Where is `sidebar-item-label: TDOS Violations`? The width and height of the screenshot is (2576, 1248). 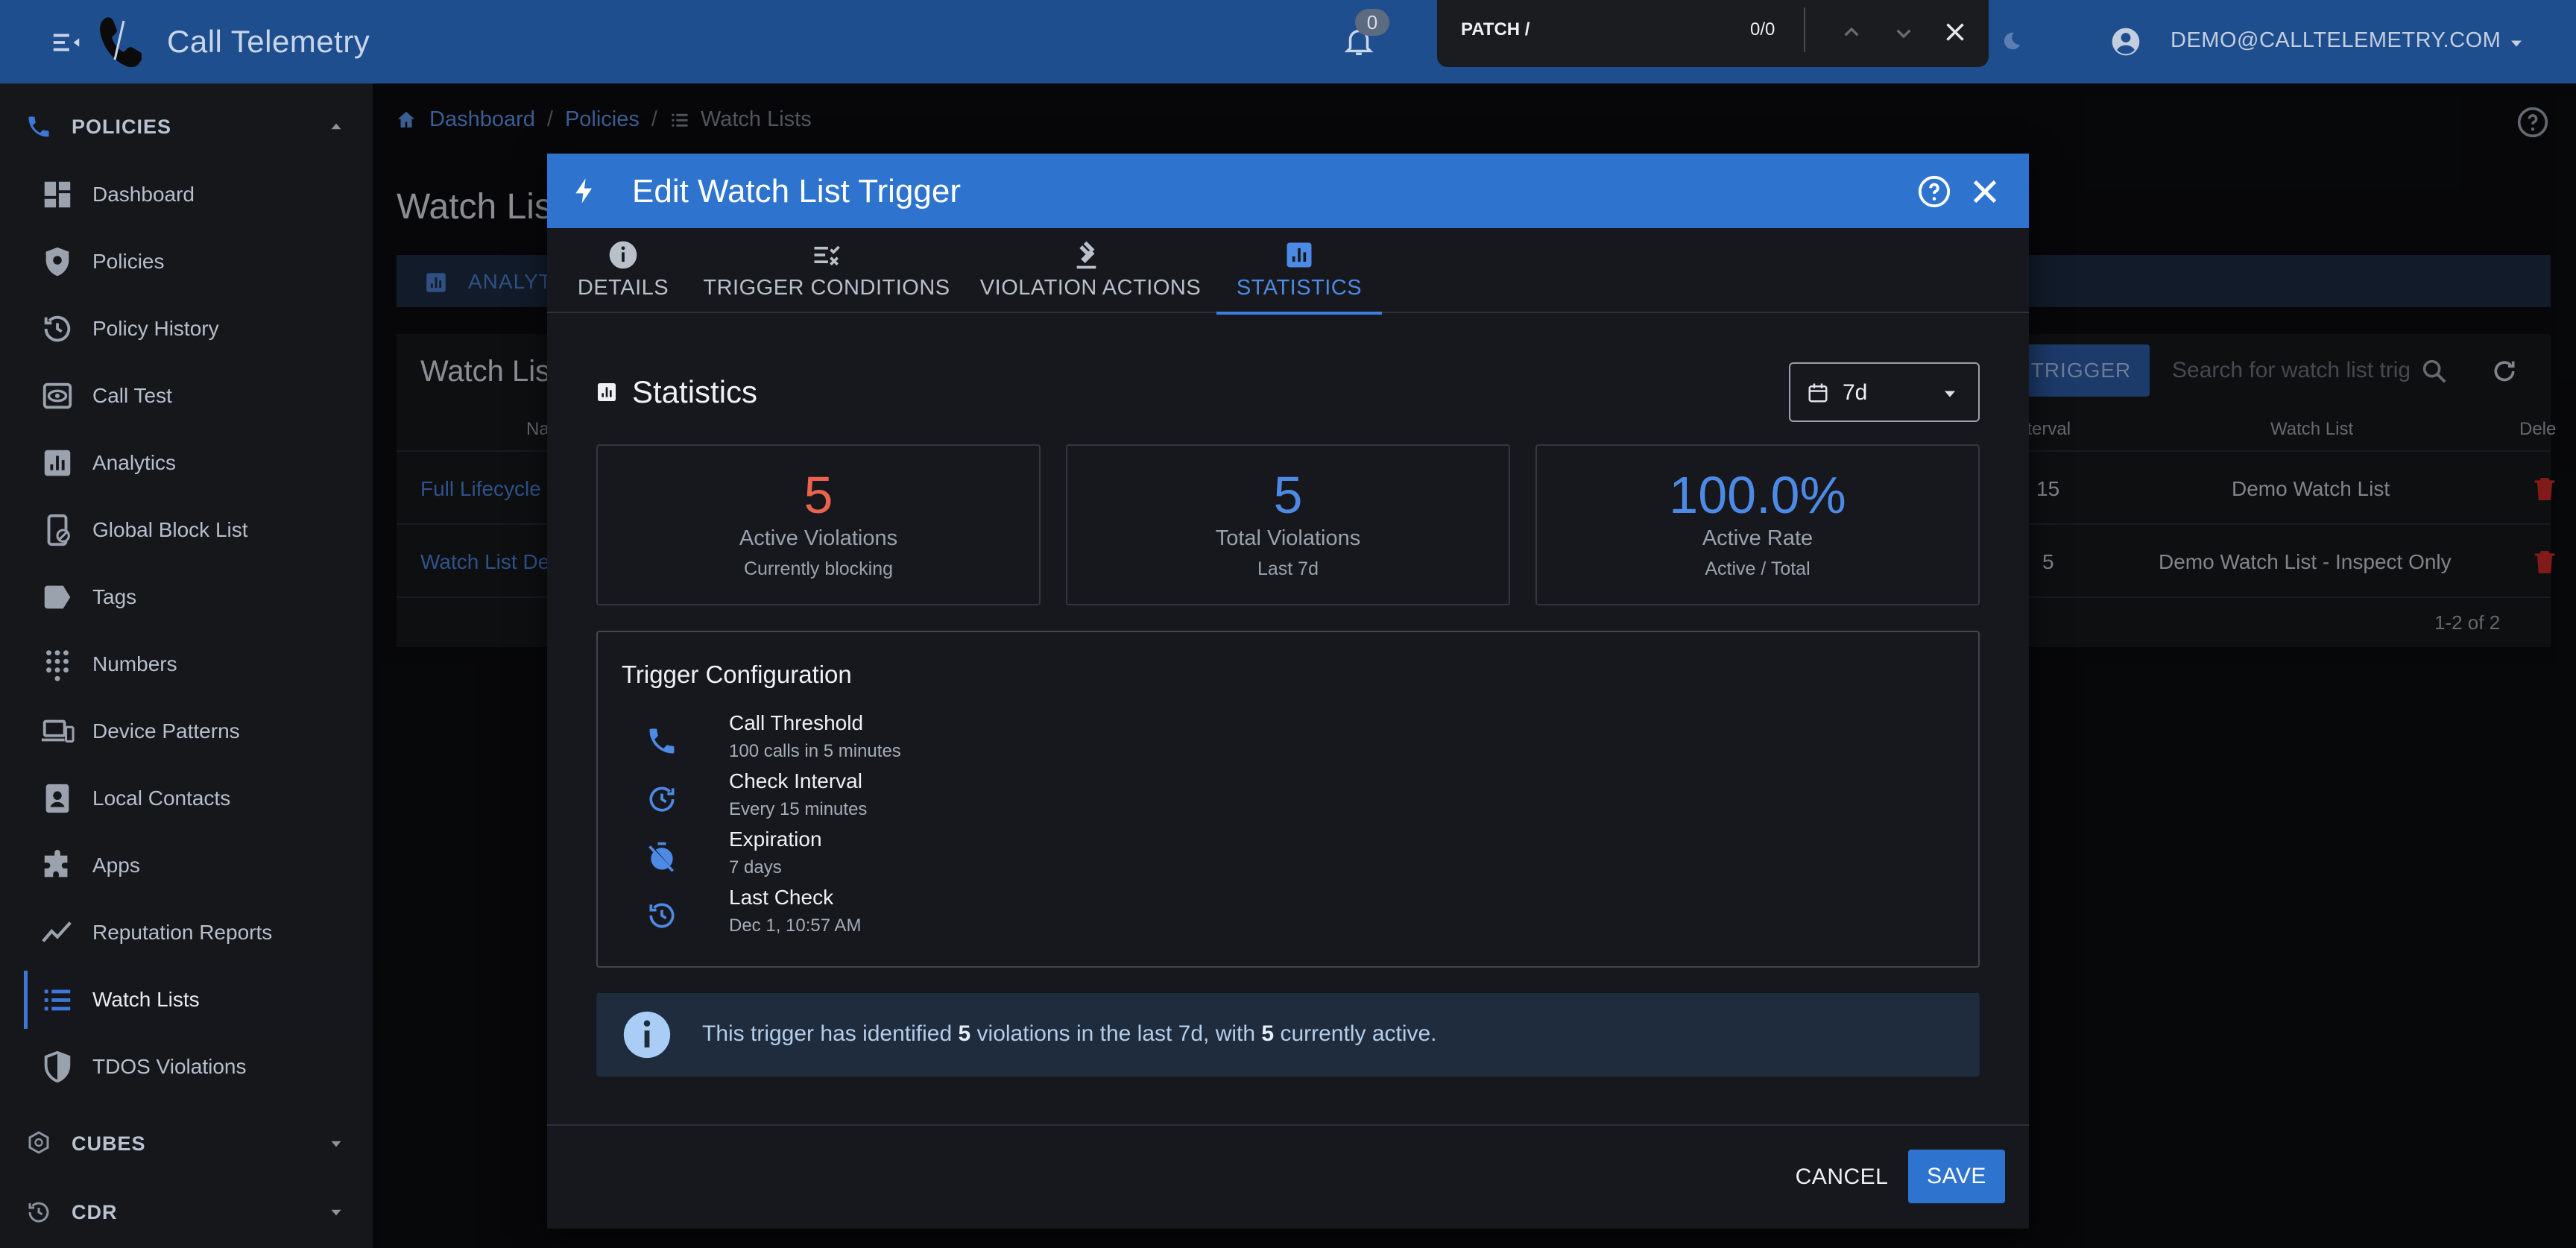
sidebar-item-label: TDOS Violations is located at coordinates (169, 1066).